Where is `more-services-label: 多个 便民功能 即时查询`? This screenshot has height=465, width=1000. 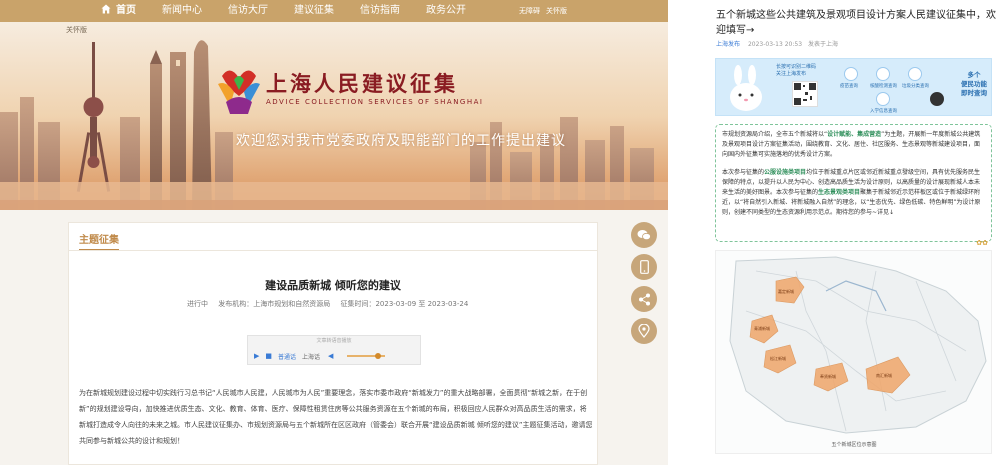 more-services-label: 多个 便民功能 即时查询 is located at coordinates (974, 84).